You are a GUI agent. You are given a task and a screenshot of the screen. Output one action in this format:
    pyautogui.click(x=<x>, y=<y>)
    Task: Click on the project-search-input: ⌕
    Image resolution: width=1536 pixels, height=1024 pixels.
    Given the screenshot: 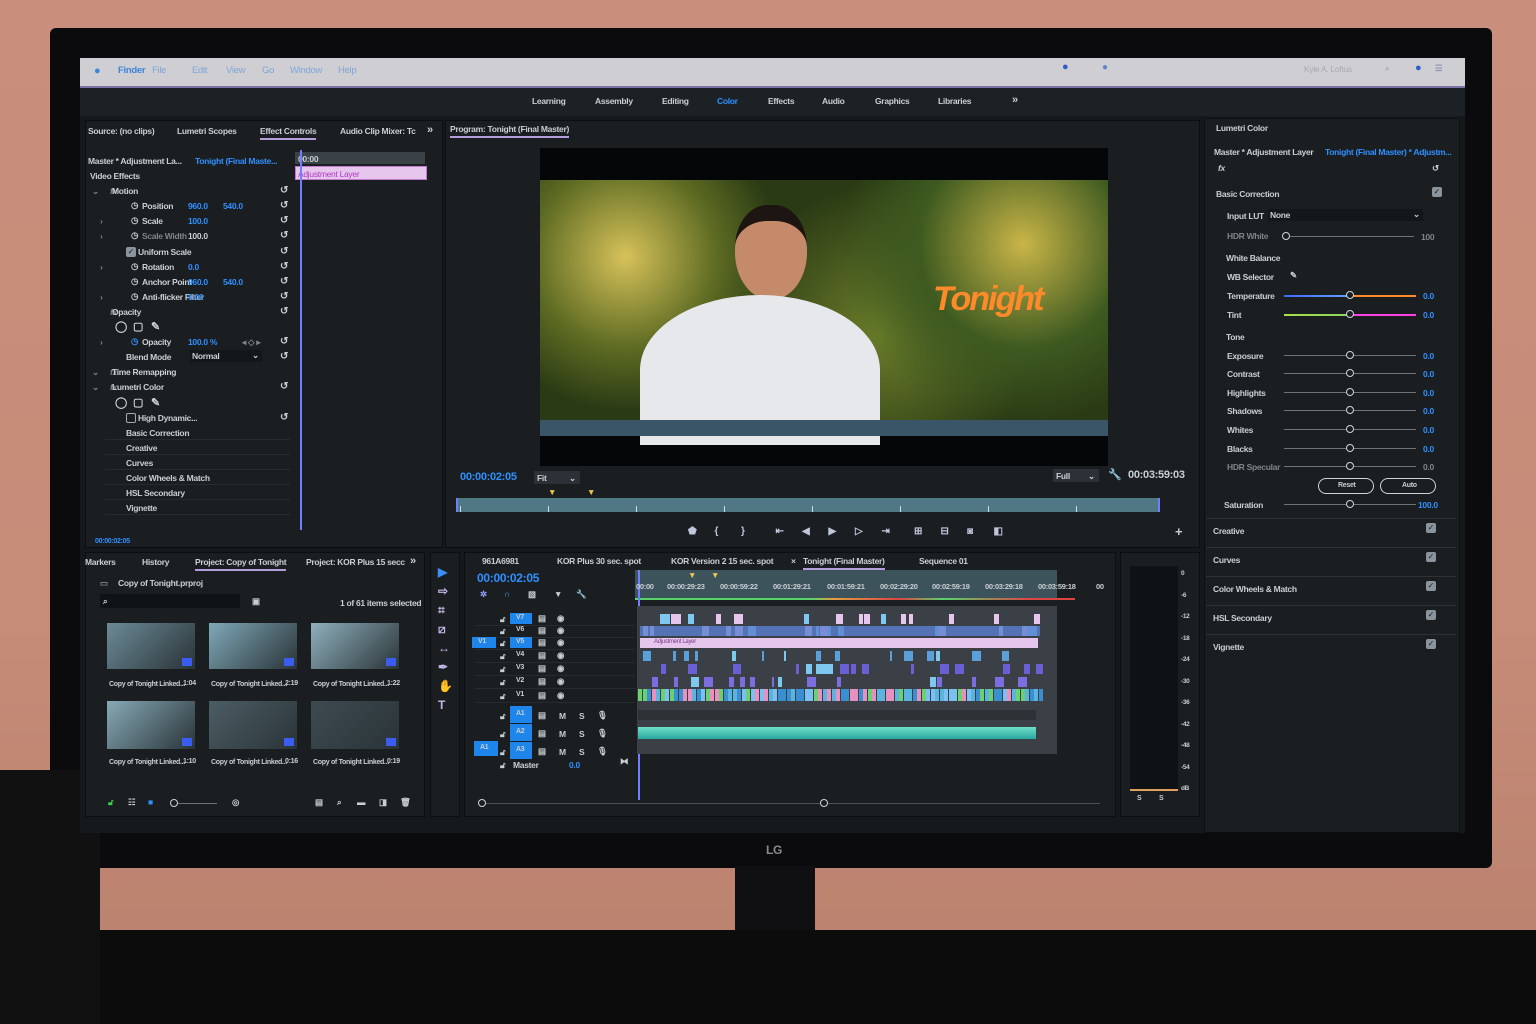 What is the action you would take?
    pyautogui.click(x=170, y=601)
    